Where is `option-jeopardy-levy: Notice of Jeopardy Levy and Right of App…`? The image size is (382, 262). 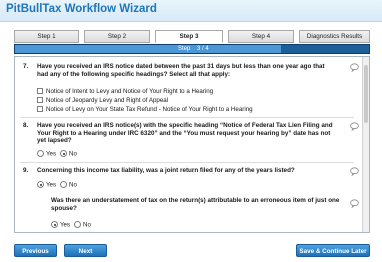 option-jeopardy-levy: Notice of Jeopardy Levy and Right of App… is located at coordinates (102, 101).